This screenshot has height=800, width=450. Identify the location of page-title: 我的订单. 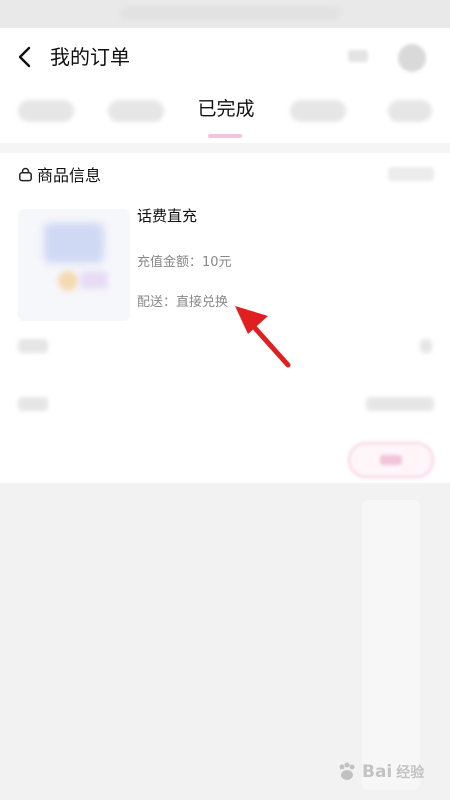
(90, 57).